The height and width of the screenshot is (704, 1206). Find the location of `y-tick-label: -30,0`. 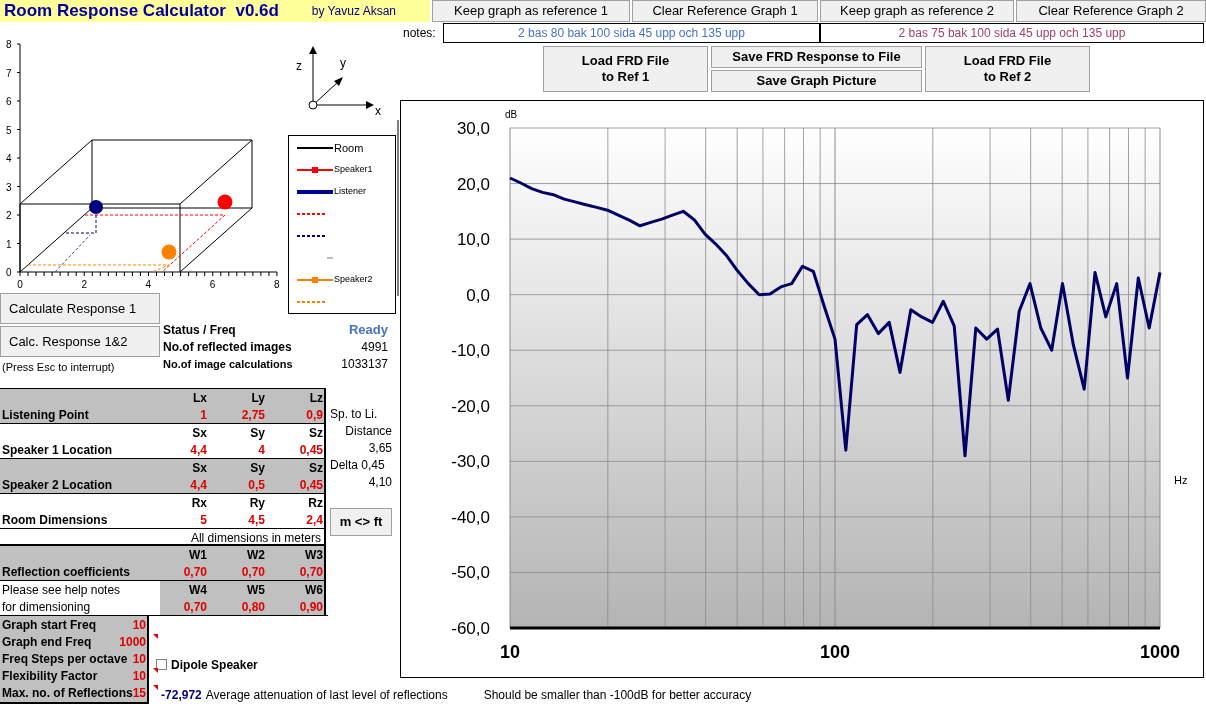

y-tick-label: -30,0 is located at coordinates (470, 462).